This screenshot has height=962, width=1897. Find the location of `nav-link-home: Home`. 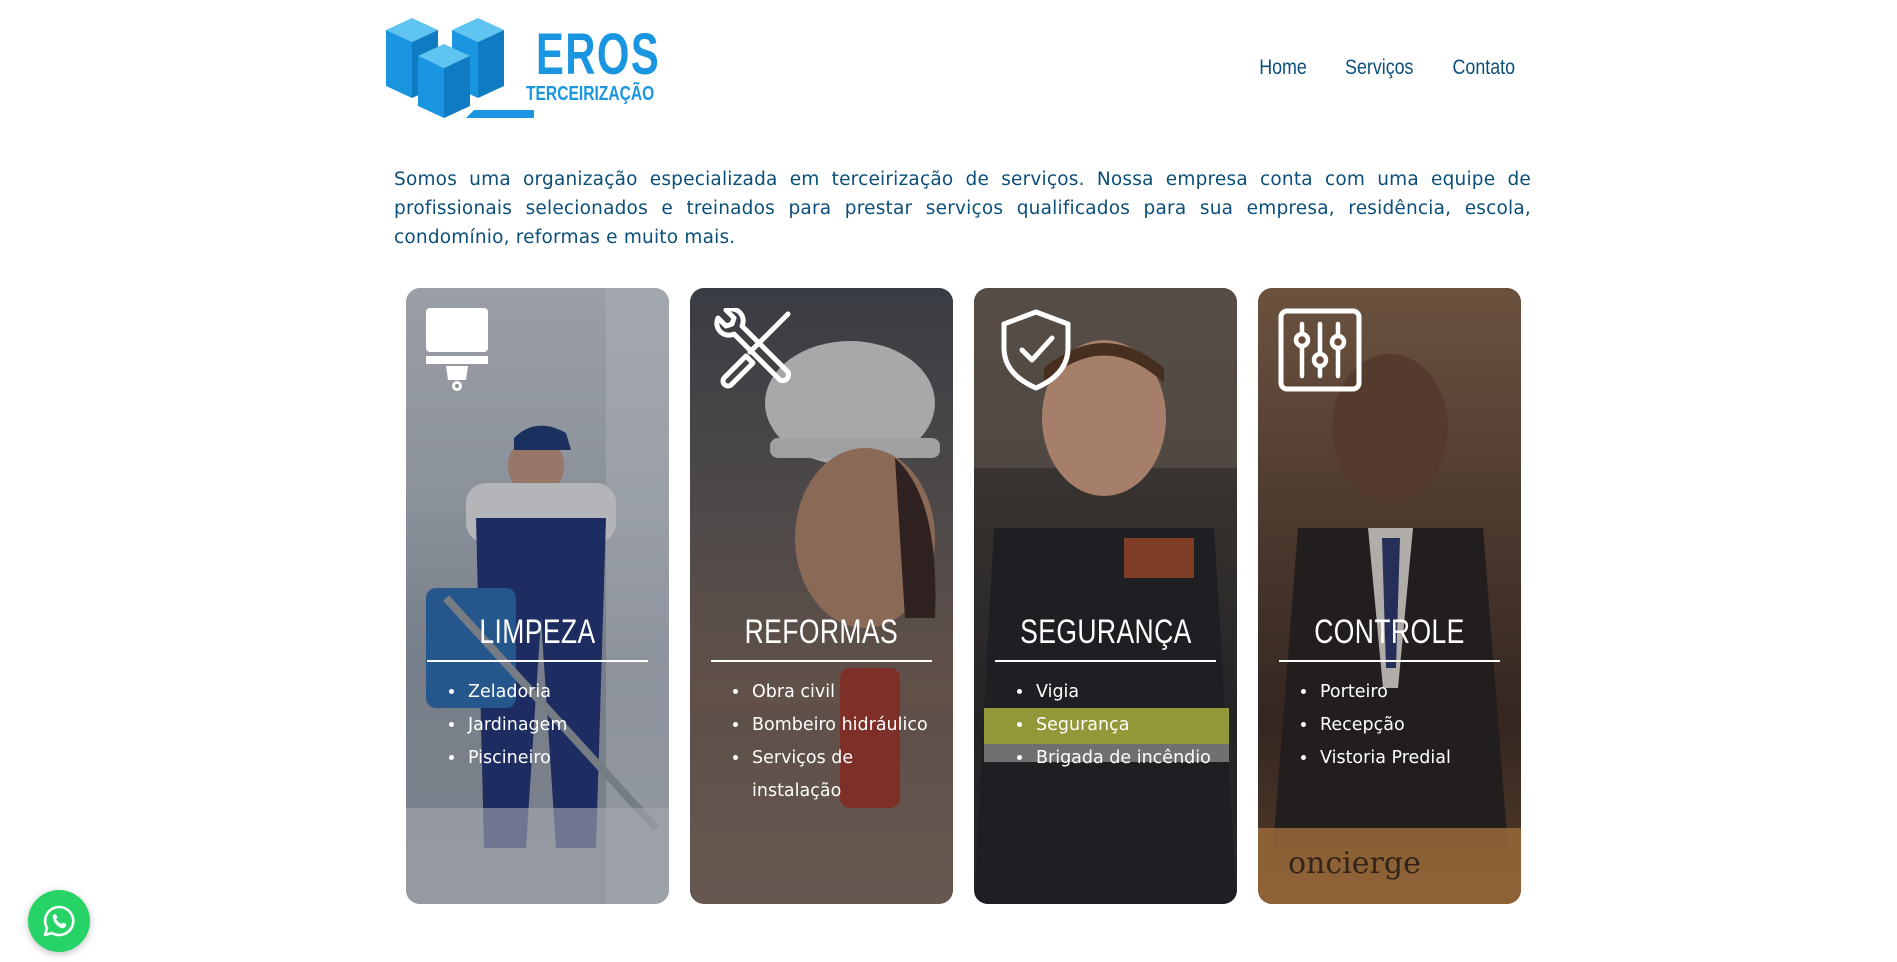

nav-link-home: Home is located at coordinates (1283, 68).